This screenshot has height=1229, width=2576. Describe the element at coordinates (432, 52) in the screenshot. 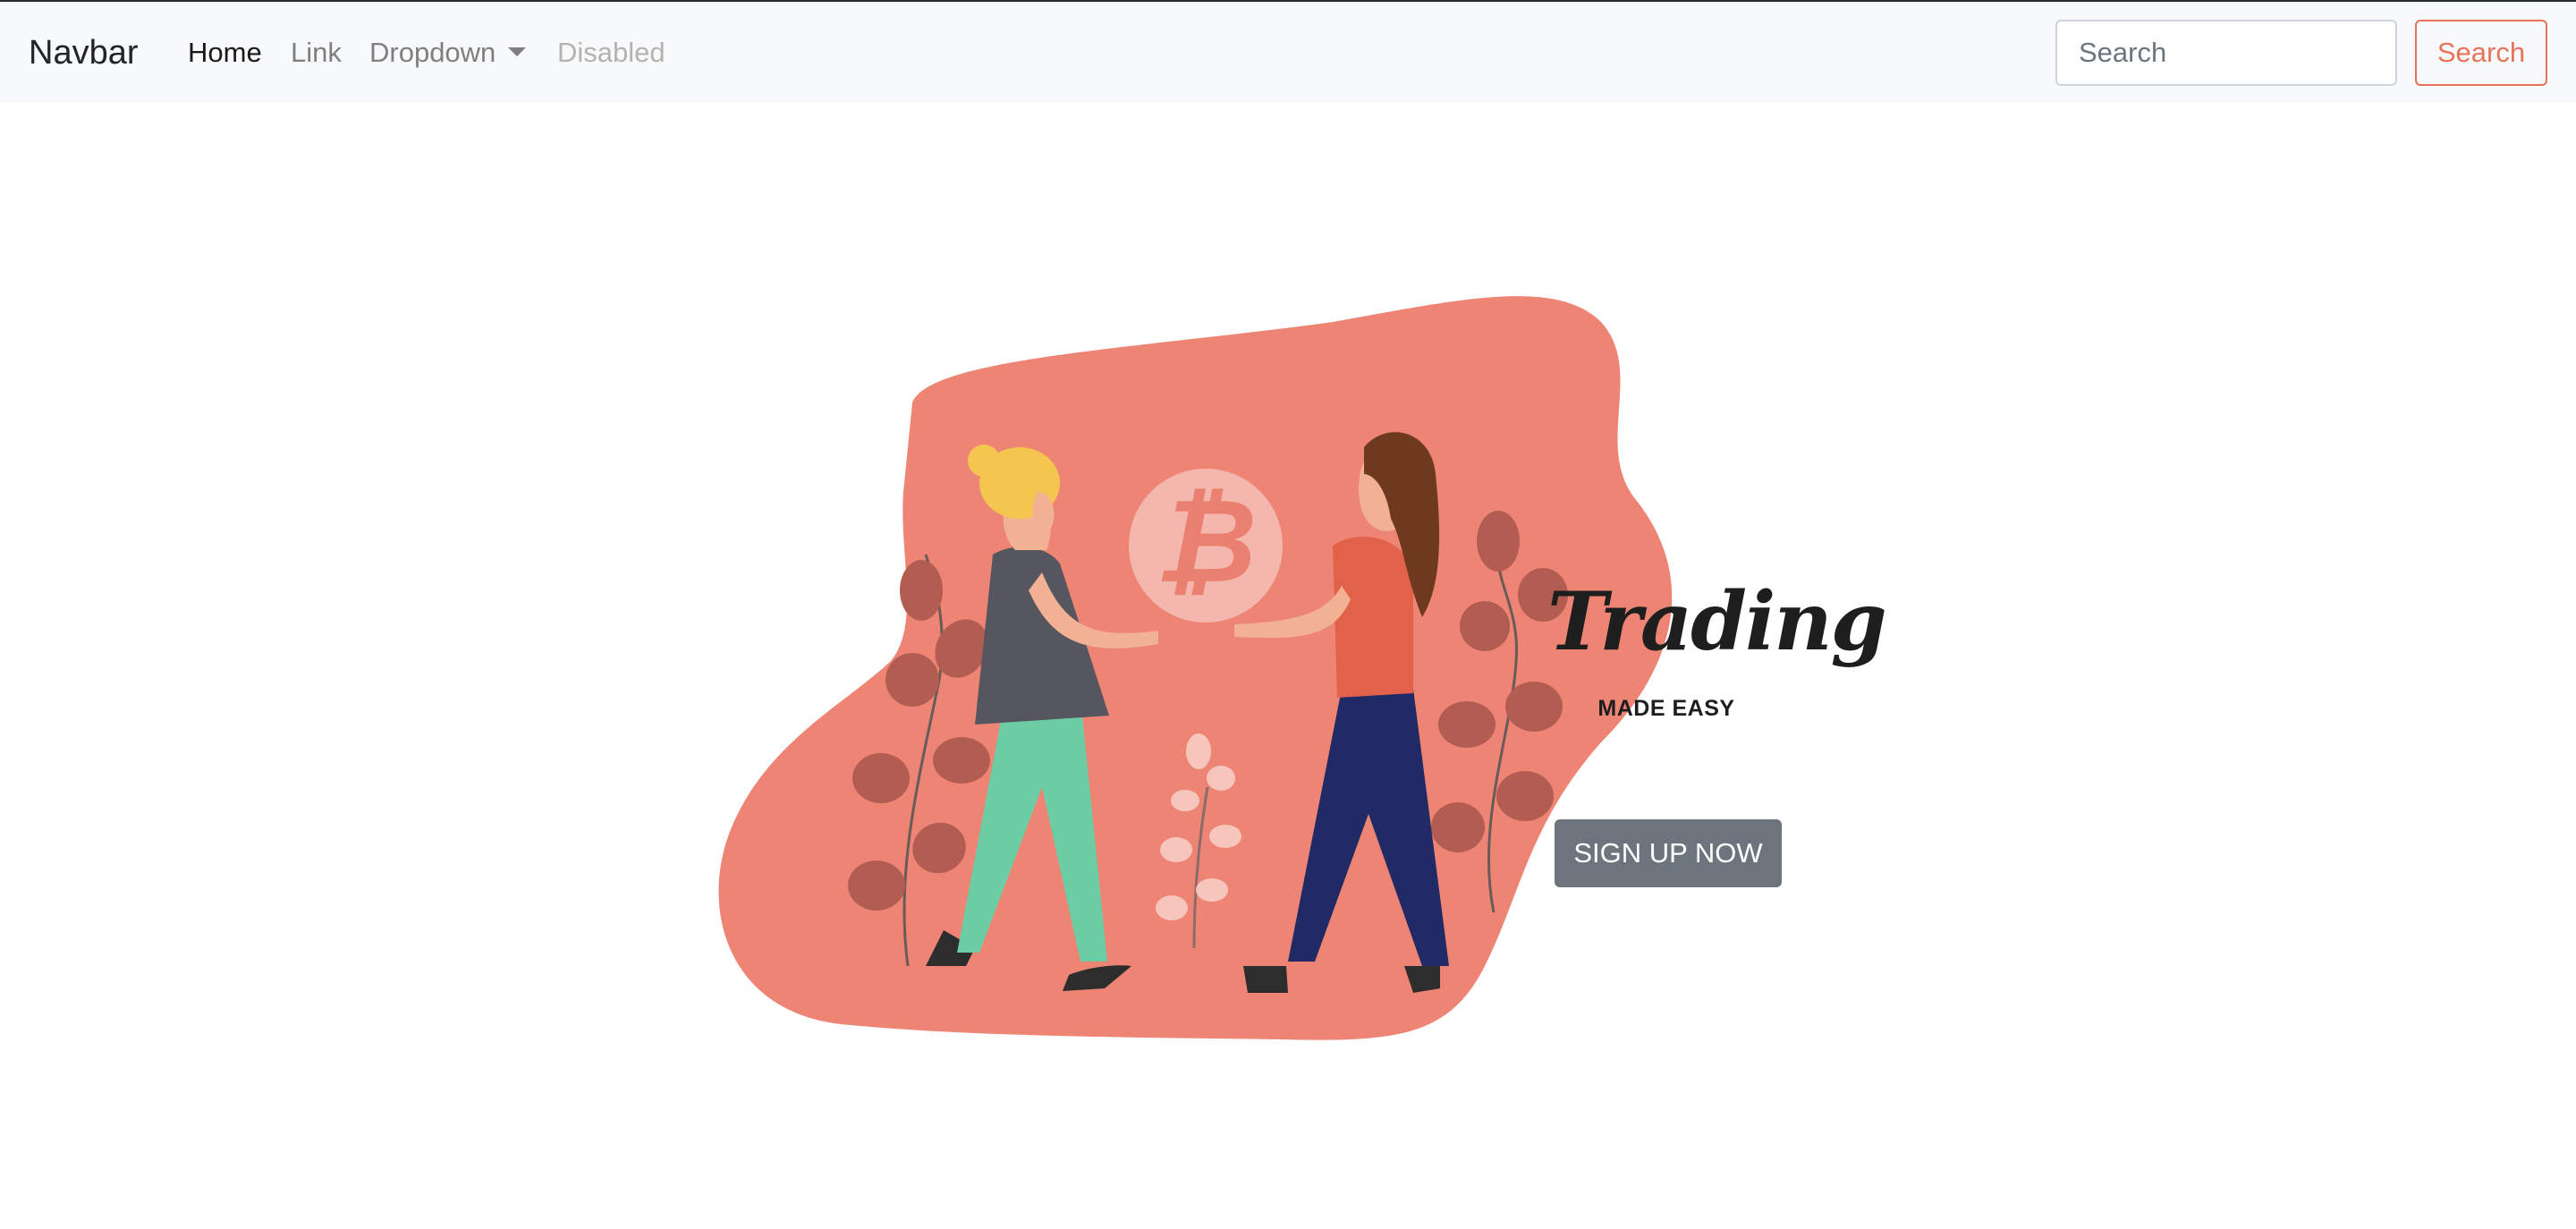

I see `nav-dropdown-label: Dropdown` at that location.